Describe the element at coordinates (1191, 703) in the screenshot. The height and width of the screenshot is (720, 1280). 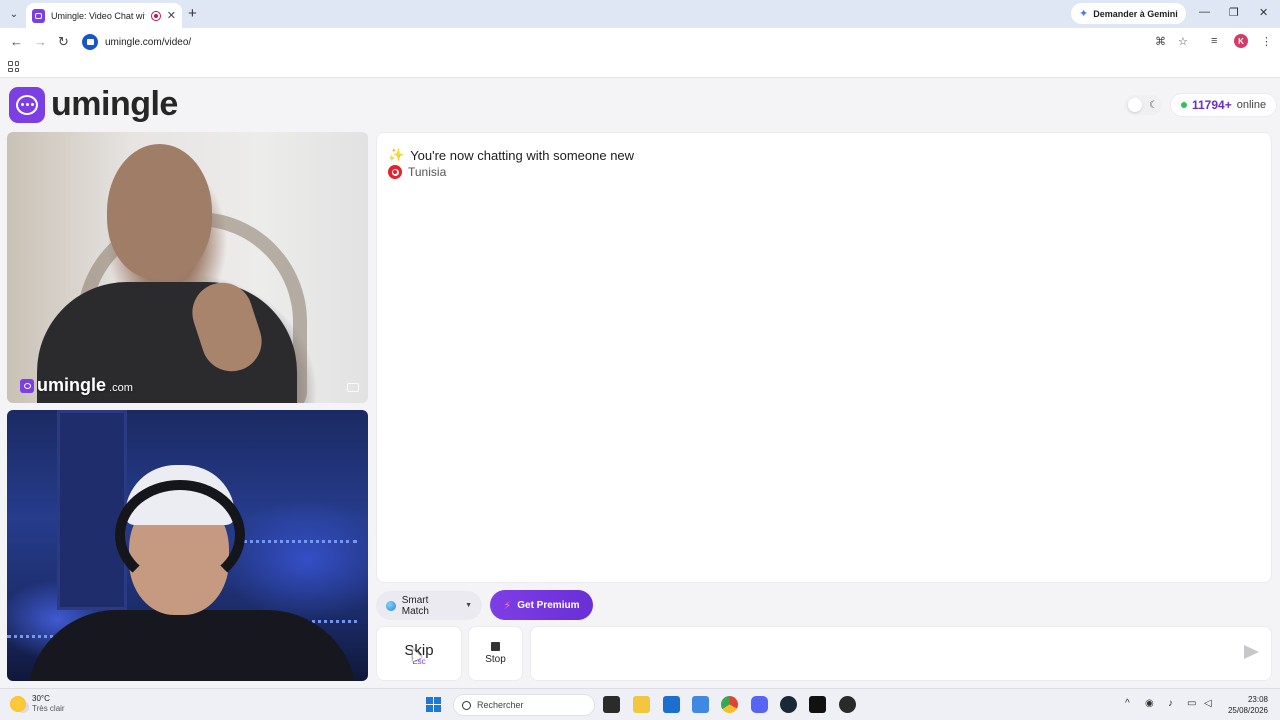
I see `network-icon: ▭` at that location.